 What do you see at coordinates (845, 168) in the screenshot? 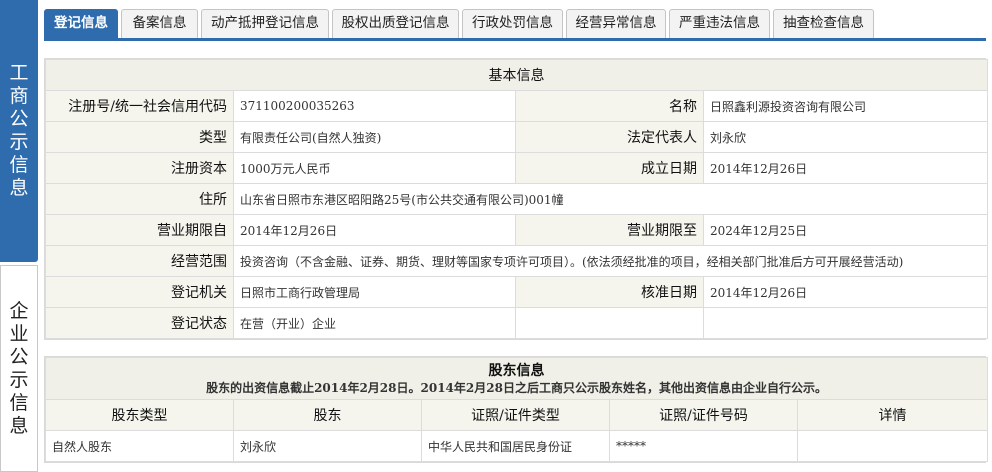
I see `est-date-value: 2014年12月26日` at bounding box center [845, 168].